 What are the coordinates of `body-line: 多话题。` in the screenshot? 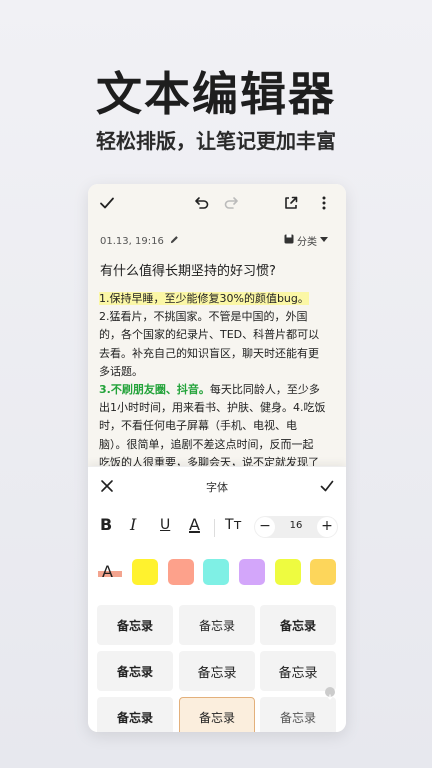 It's located at (121, 371).